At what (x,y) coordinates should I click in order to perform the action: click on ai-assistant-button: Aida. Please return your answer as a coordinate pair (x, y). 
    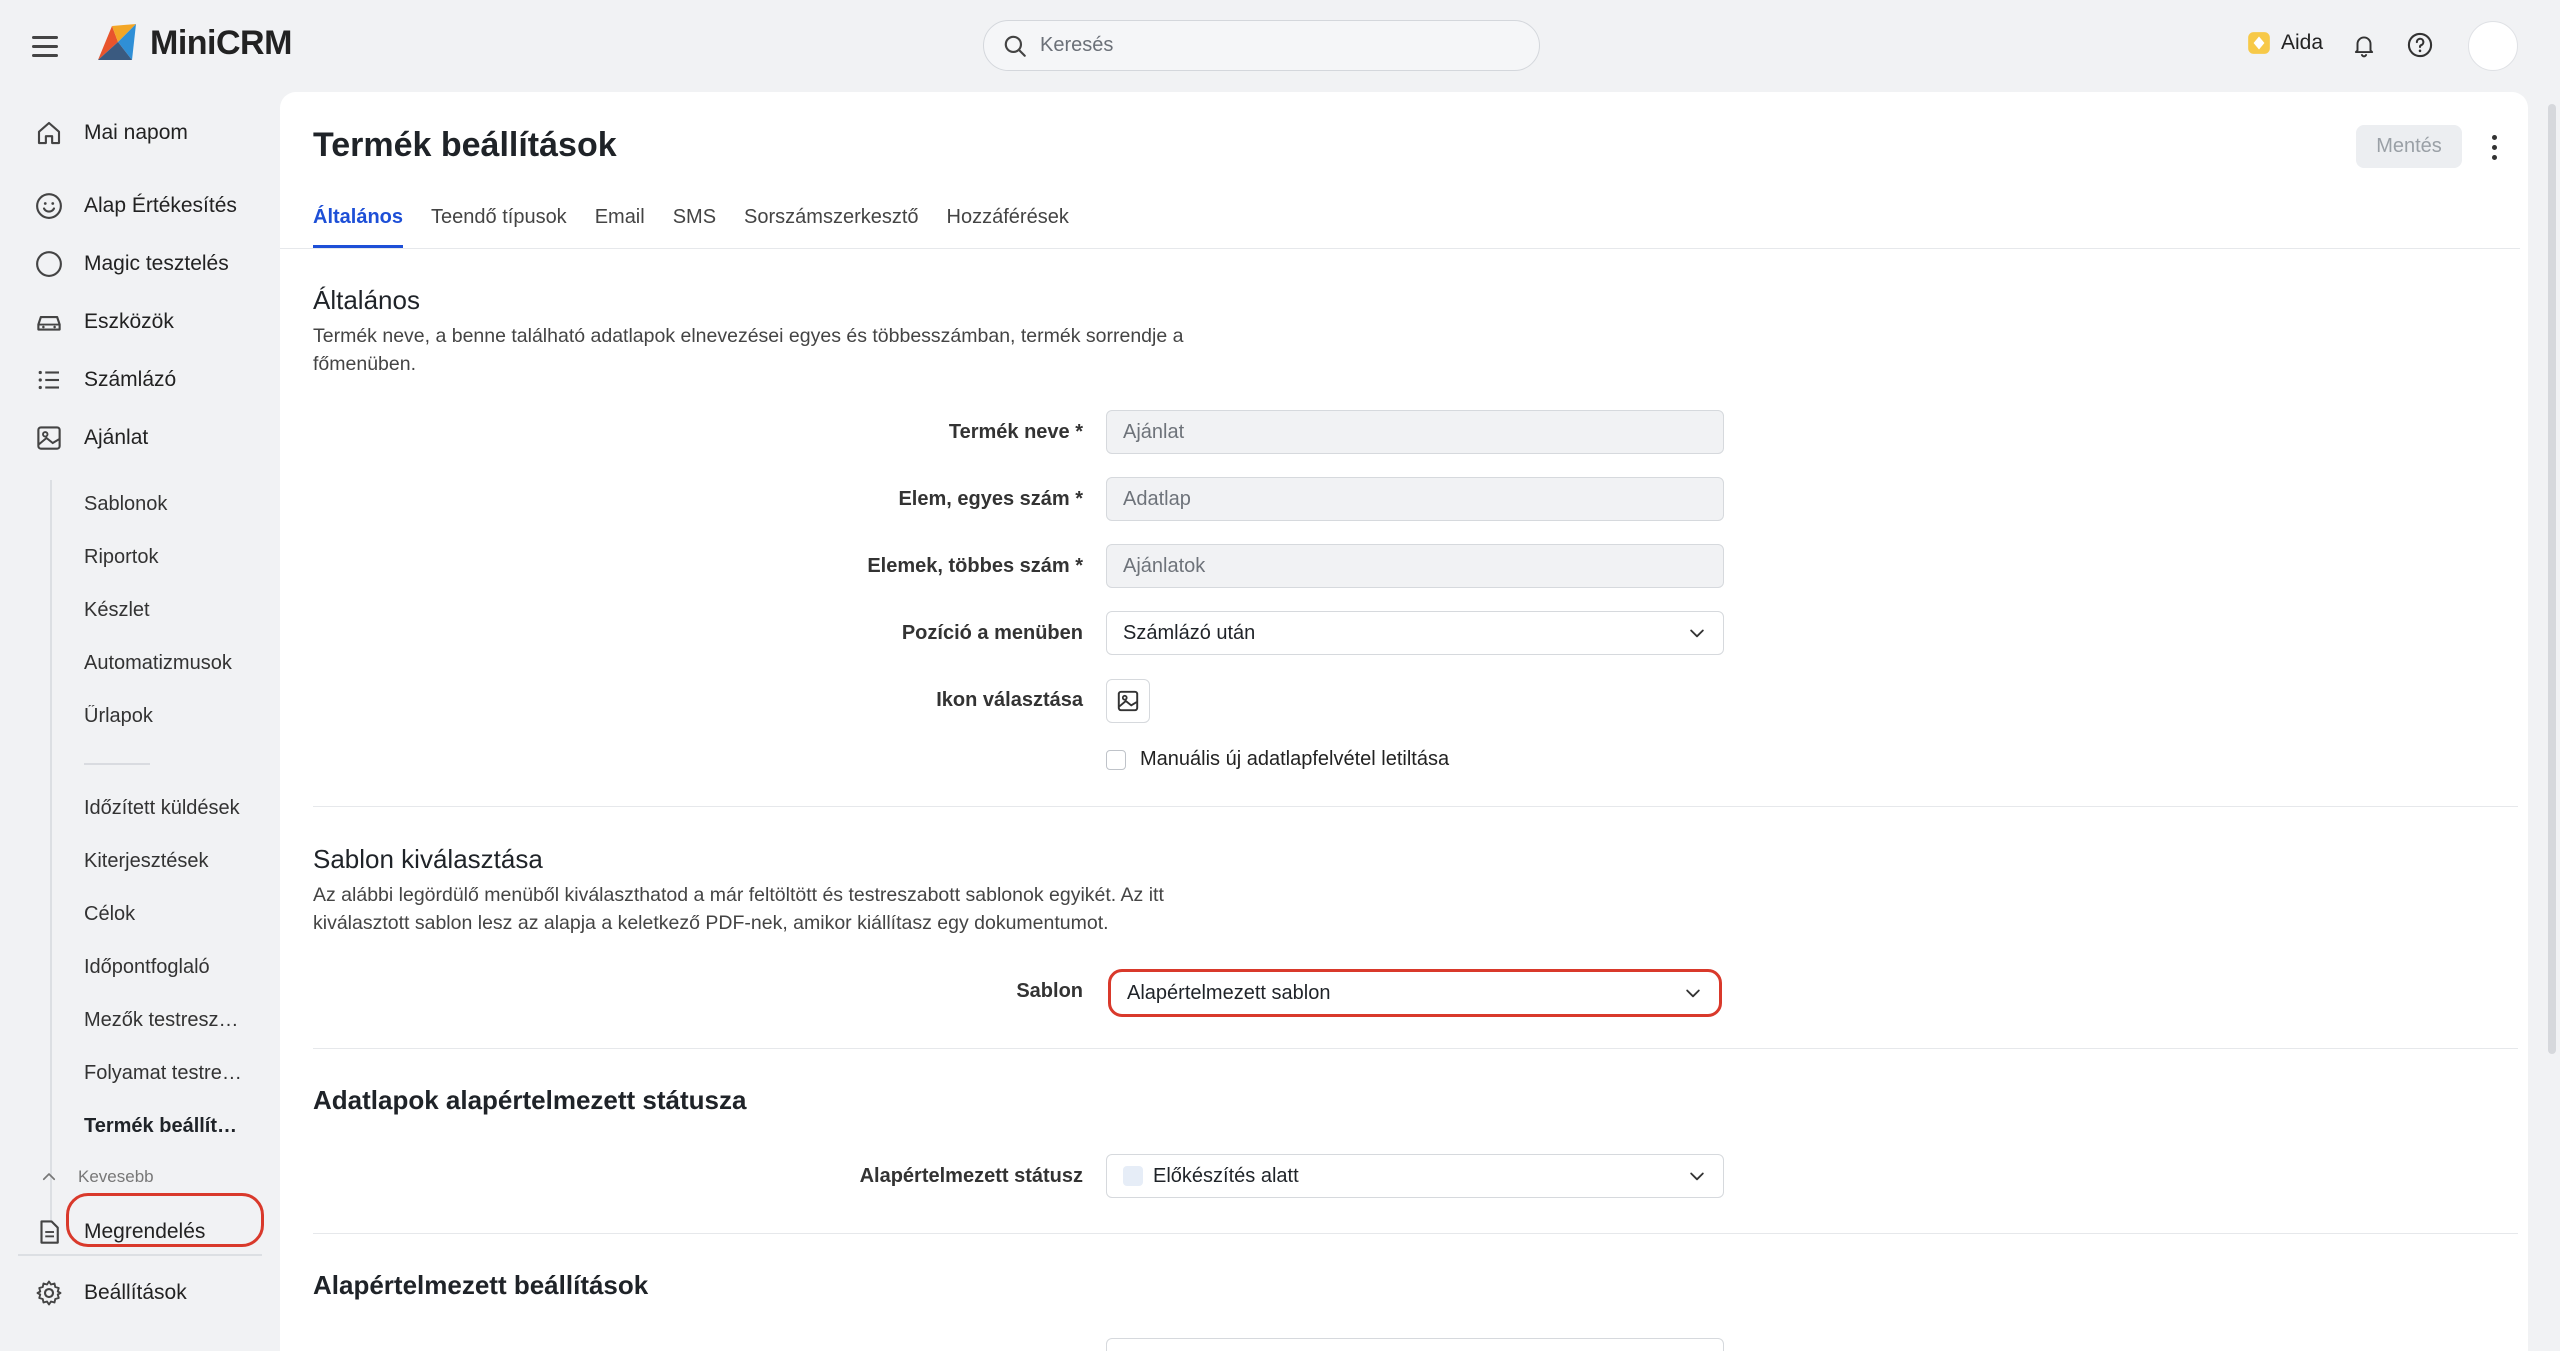
    Looking at the image, I should click on (2284, 43).